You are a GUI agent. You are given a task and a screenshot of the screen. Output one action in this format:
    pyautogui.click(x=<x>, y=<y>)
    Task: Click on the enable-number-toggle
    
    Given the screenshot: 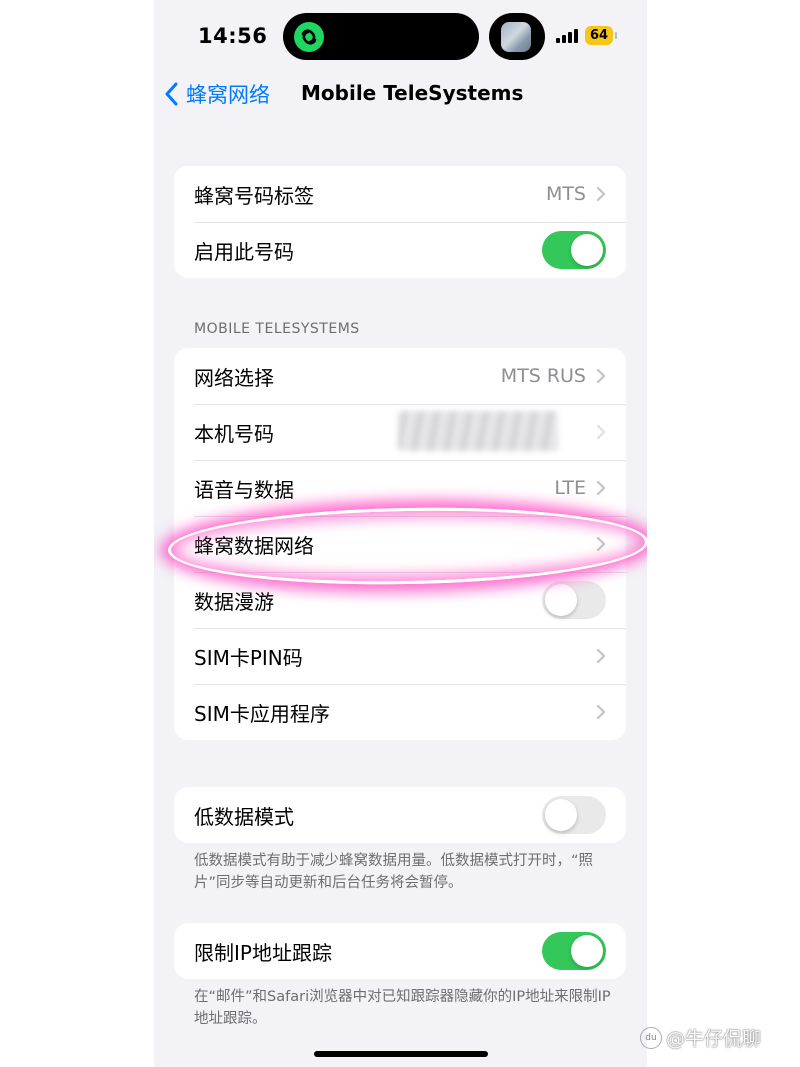 What is the action you would take?
    pyautogui.click(x=574, y=250)
    